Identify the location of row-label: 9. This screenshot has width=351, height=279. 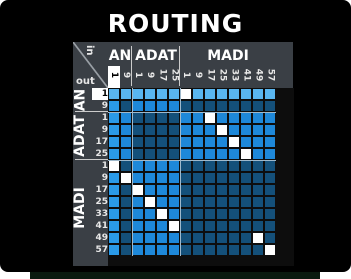
(100, 130).